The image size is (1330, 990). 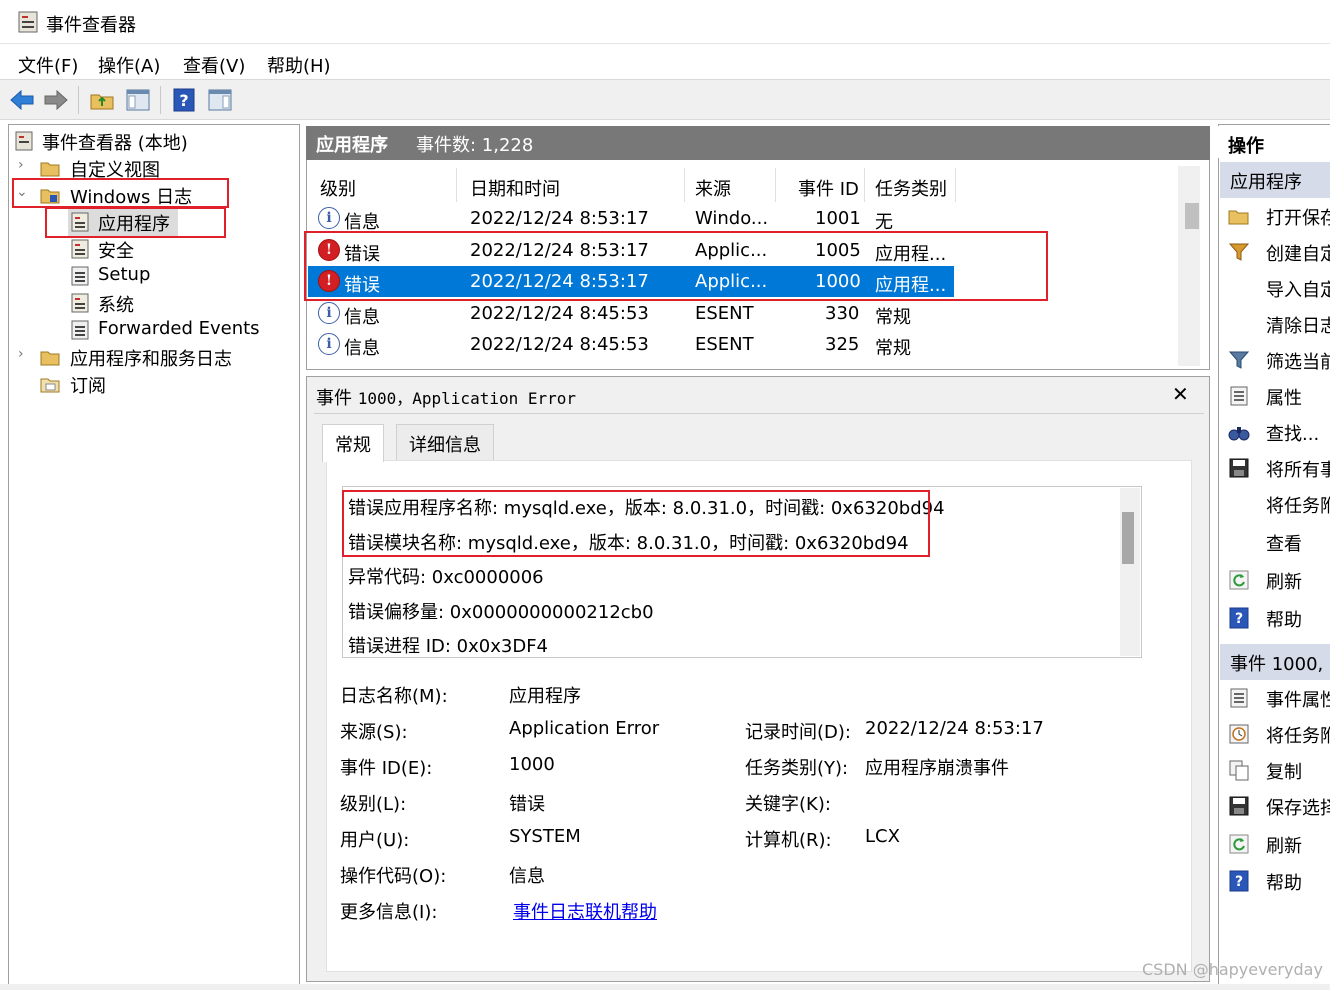 I want to click on action-label: 帮助, so click(x=1284, y=883).